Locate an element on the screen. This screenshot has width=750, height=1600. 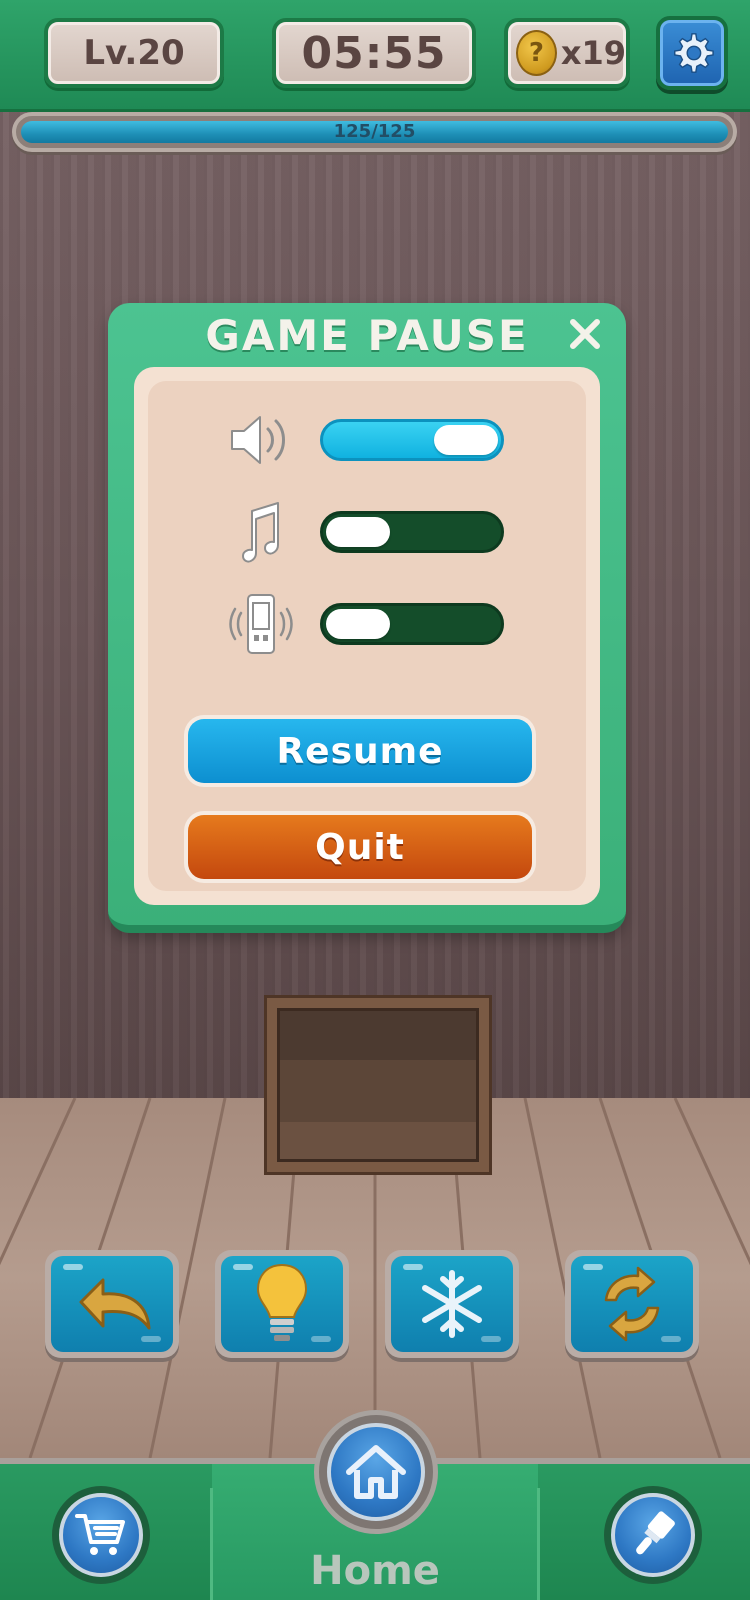
vibration-icon is located at coordinates (261, 624).